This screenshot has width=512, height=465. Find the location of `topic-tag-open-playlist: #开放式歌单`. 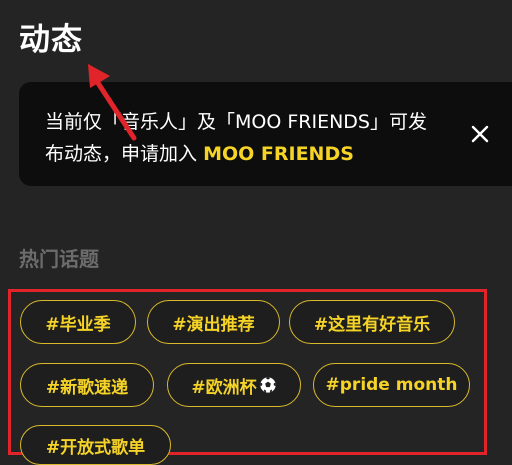

topic-tag-open-playlist: #开放式歌单 is located at coordinates (95, 445).